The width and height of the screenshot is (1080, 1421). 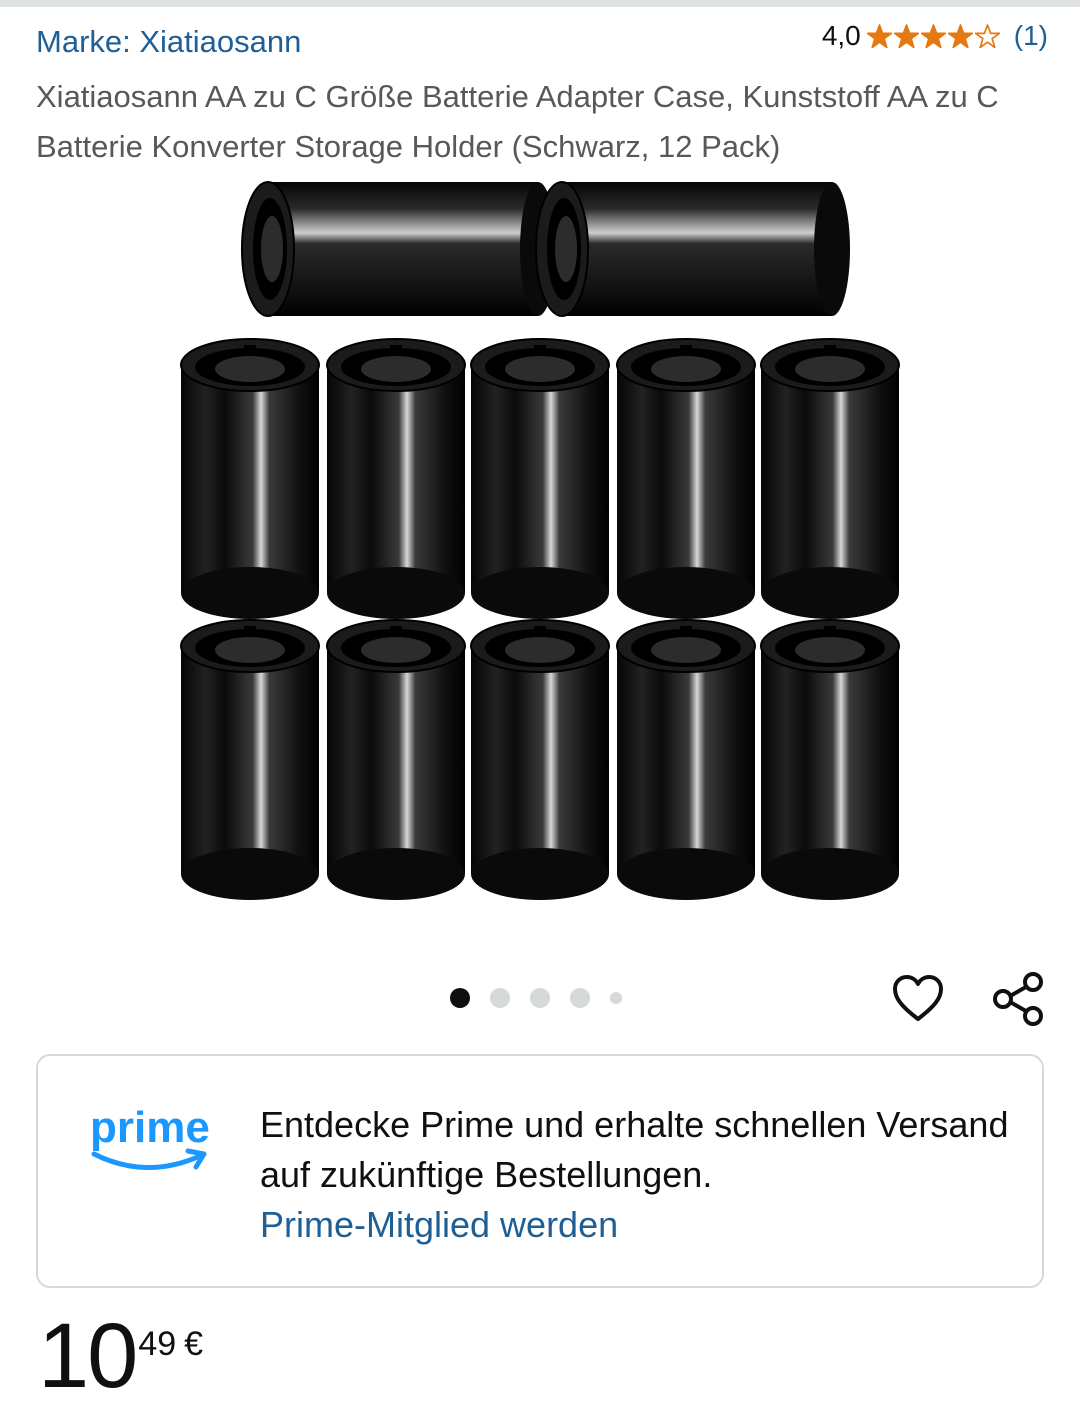 What do you see at coordinates (1031, 36) in the screenshot?
I see `rating-count-link: (1)` at bounding box center [1031, 36].